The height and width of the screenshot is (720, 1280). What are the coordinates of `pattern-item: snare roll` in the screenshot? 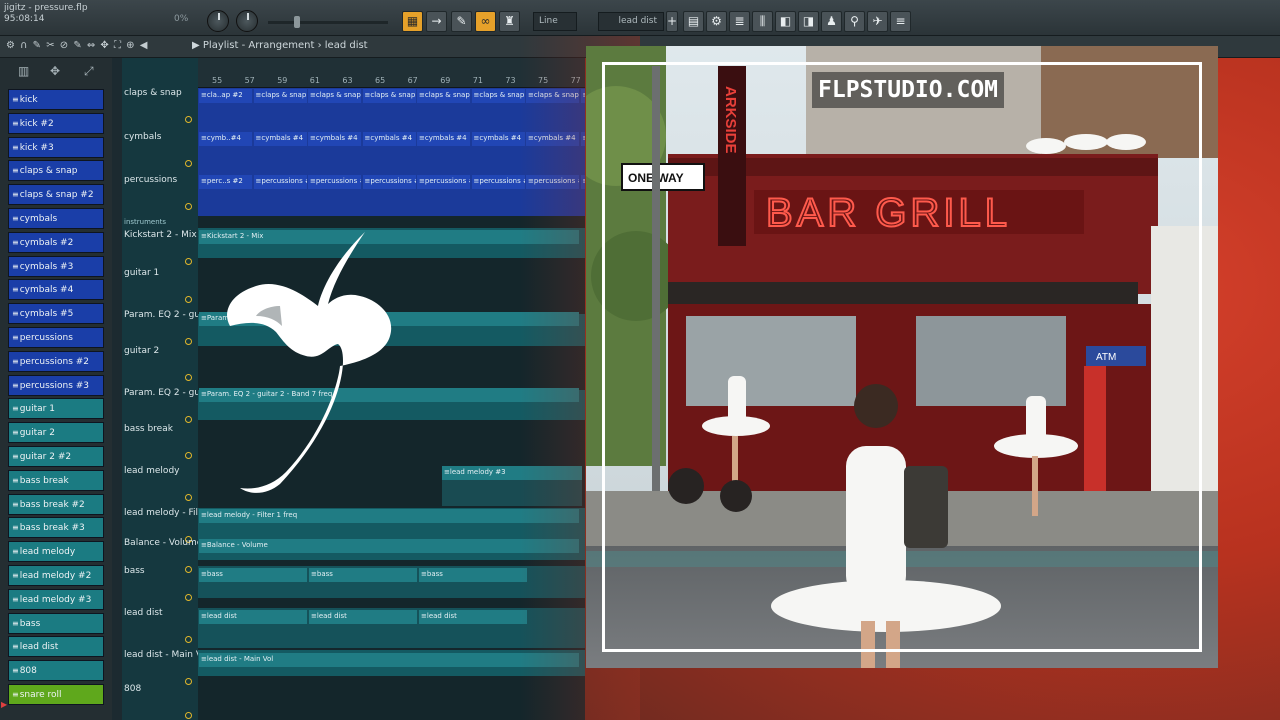 It's located at (56, 694).